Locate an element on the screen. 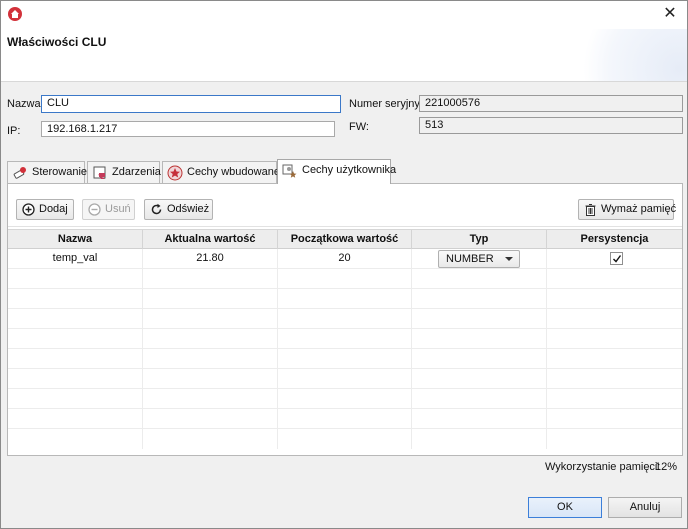 This screenshot has width=688, height=529. tab-zdarzenia: Zdarzenia is located at coordinates (124, 172).